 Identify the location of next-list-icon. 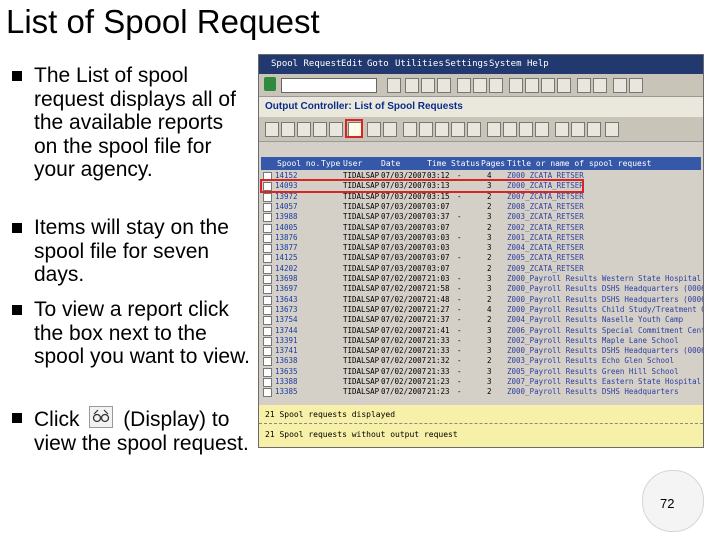
(458, 129).